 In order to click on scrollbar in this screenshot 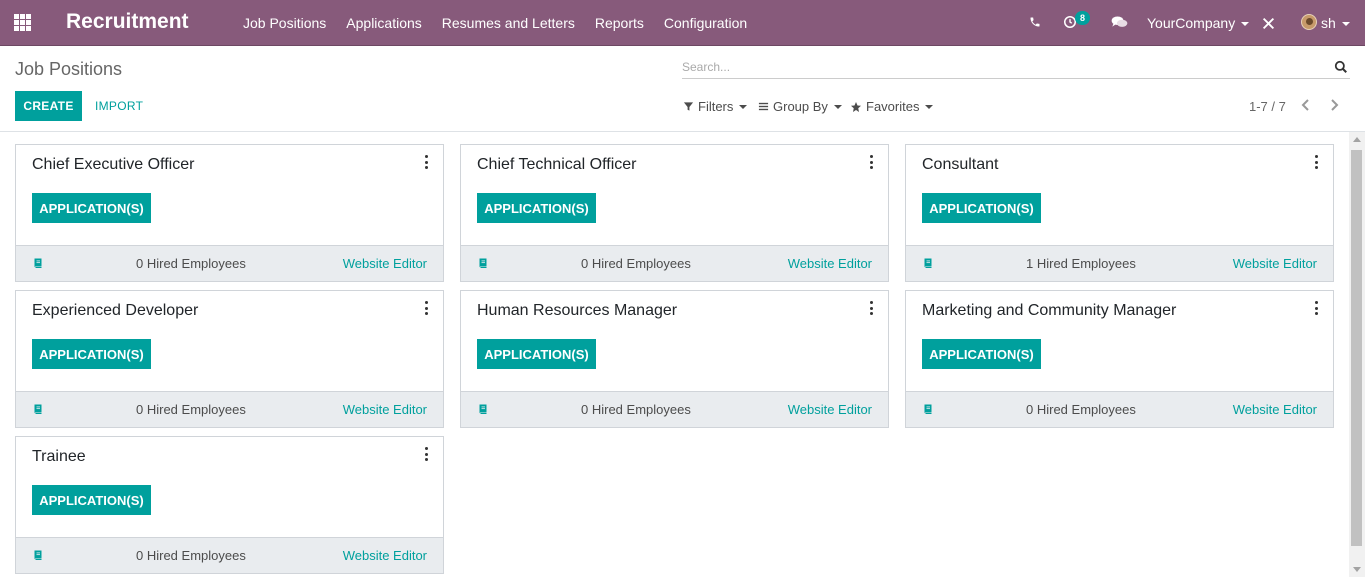, I will do `click(1357, 354)`.